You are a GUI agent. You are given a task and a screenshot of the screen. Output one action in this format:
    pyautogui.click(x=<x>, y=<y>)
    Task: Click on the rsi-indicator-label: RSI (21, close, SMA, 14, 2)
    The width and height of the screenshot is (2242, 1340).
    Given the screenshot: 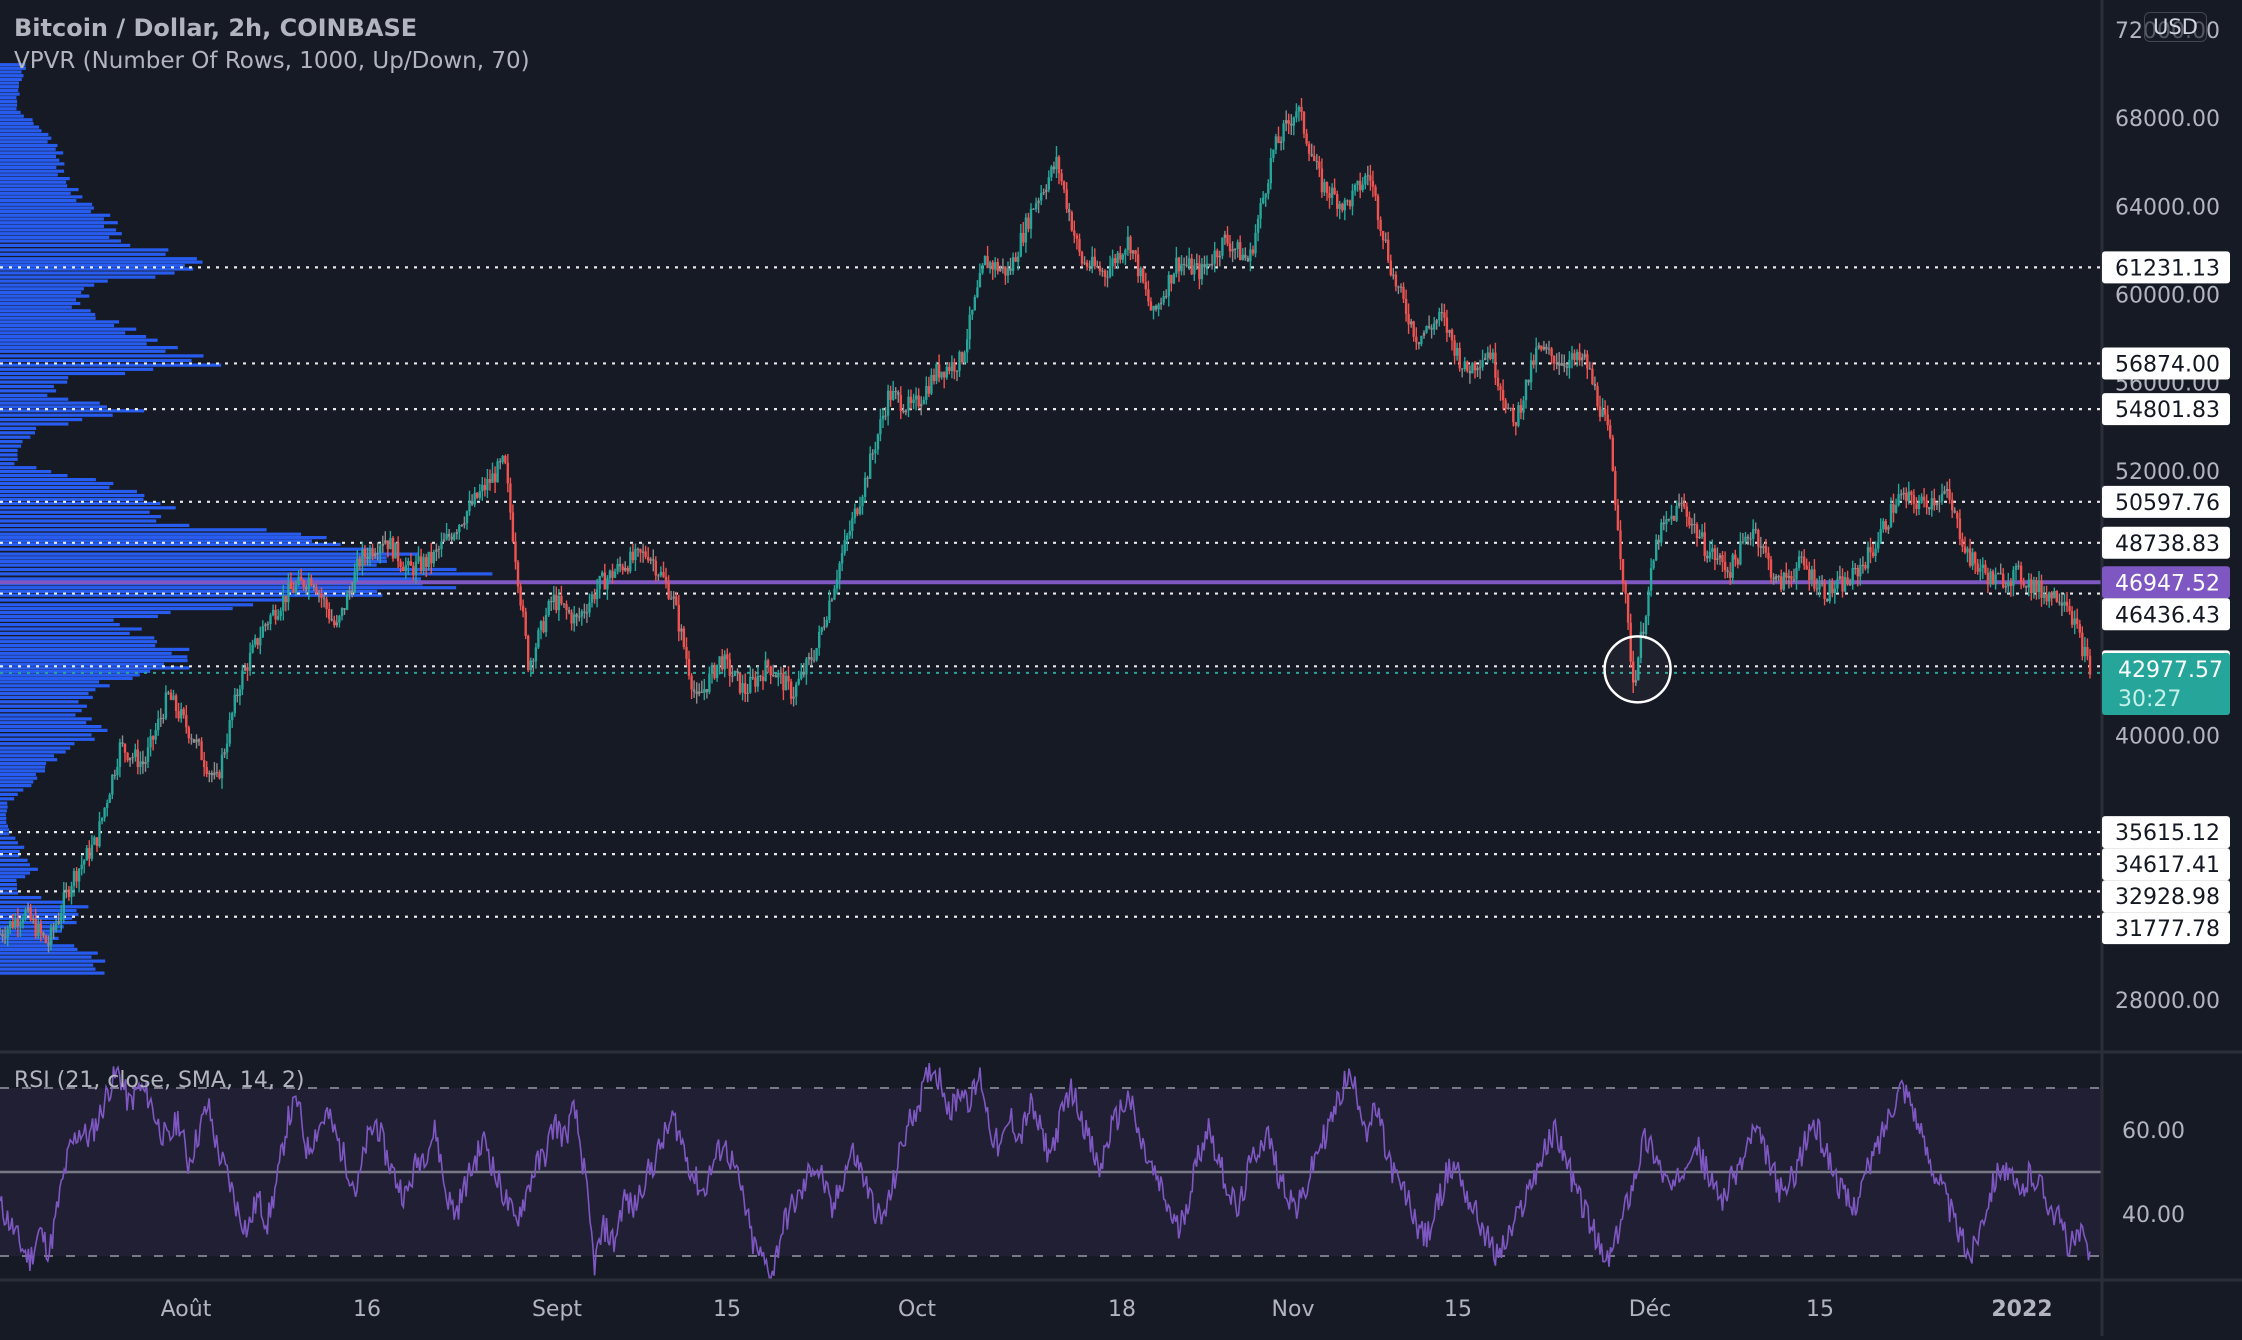 What is the action you would take?
    pyautogui.click(x=159, y=1080)
    